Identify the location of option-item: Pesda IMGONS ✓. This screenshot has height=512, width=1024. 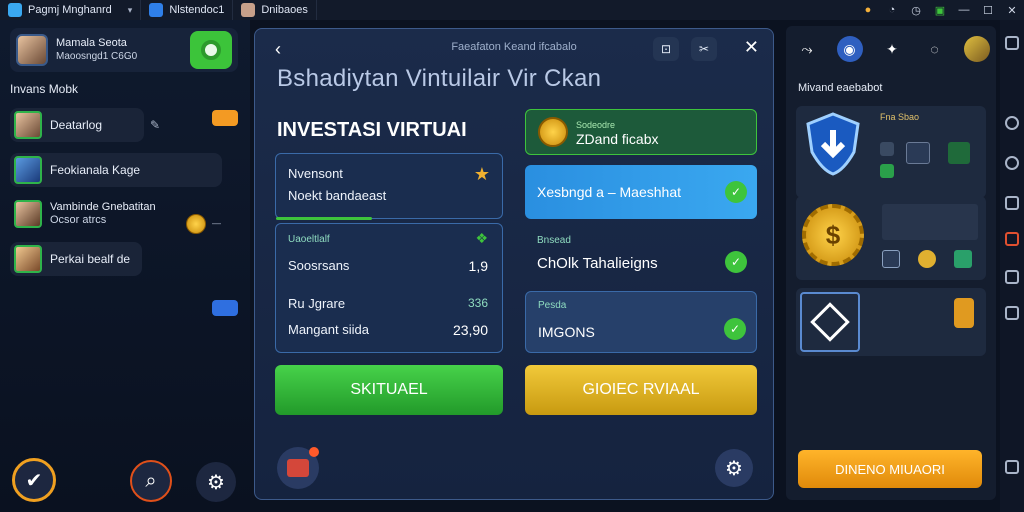
(641, 322).